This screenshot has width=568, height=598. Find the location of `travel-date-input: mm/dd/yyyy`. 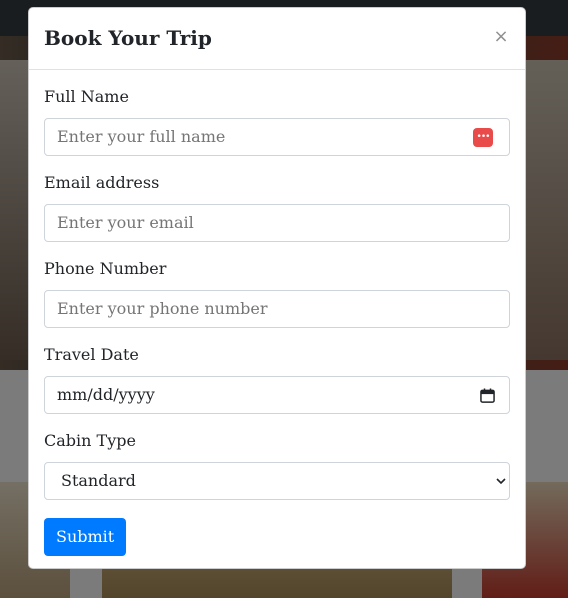

travel-date-input: mm/dd/yyyy is located at coordinates (277, 395).